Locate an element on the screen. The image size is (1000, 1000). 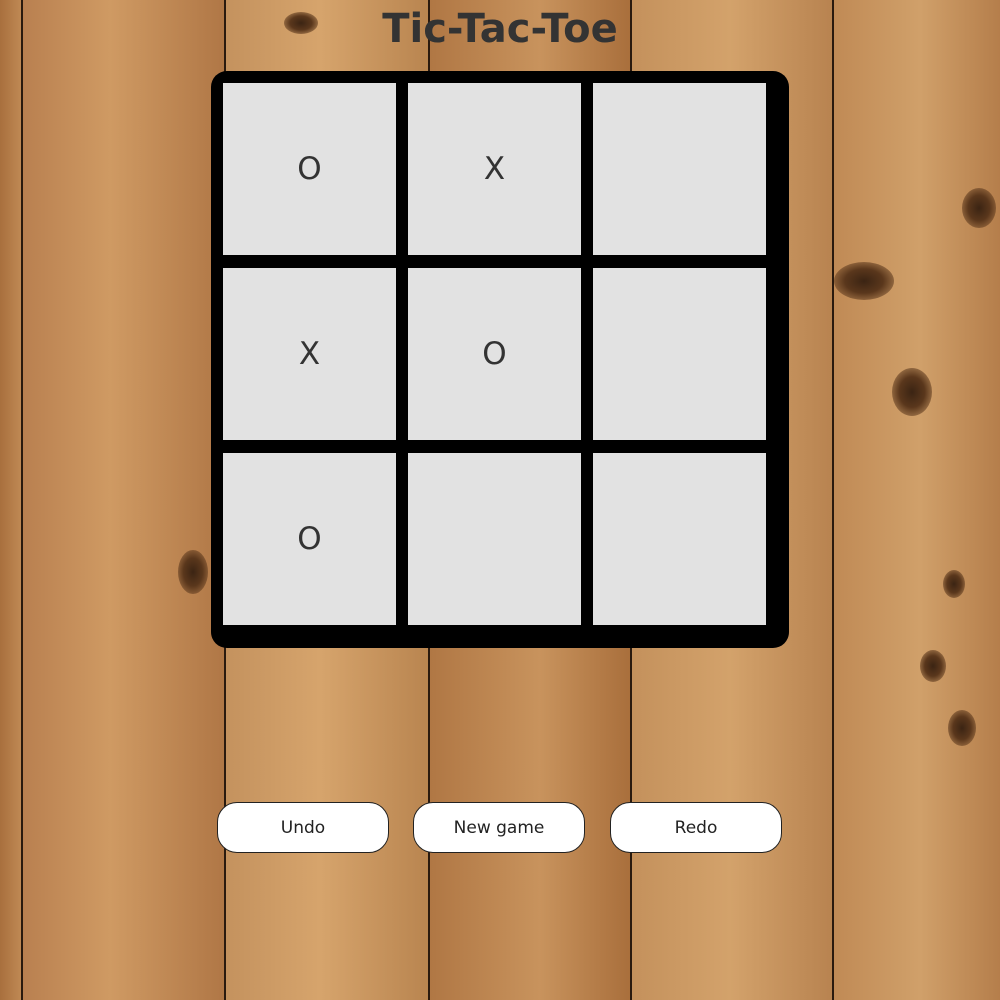
redo-button: Redo is located at coordinates (696, 827).